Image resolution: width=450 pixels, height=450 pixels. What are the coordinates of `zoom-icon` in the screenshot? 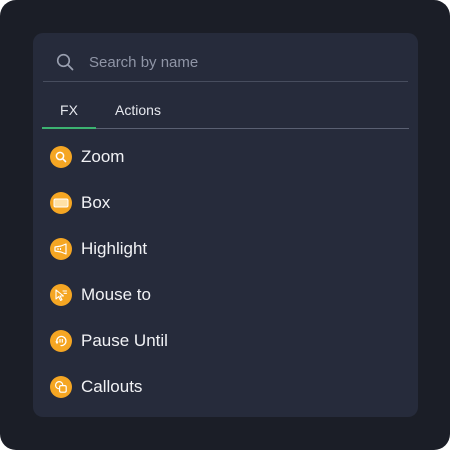 It's located at (61, 157).